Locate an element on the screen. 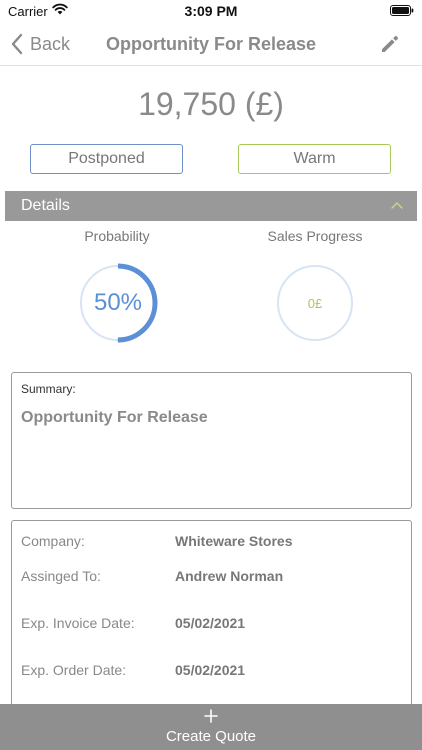  order-date-row: Exp. Order Date: 05/02/2021 is located at coordinates (211, 672).